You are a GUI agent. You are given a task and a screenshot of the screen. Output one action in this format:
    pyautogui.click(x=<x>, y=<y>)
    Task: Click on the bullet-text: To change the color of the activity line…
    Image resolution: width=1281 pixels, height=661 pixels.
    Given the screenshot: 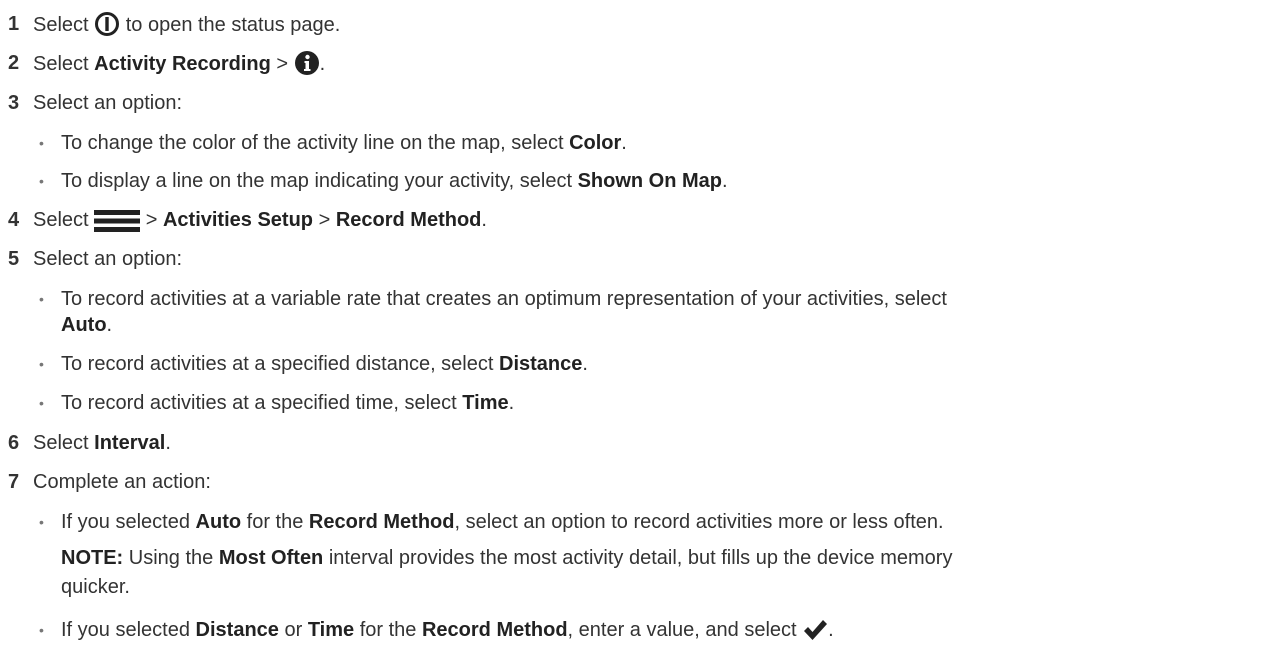 What is the action you would take?
    pyautogui.click(x=312, y=143)
    